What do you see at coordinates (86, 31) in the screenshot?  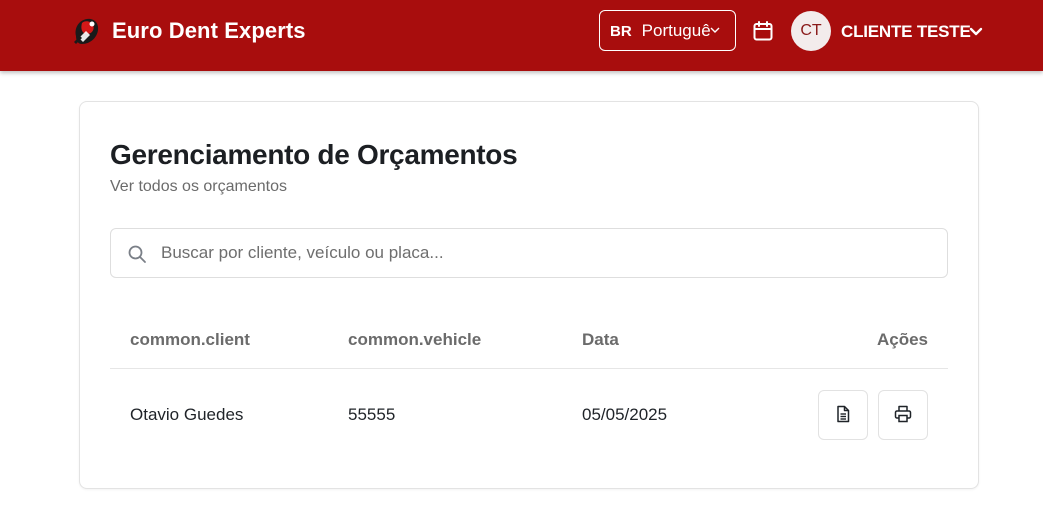 I see `logo-icon` at bounding box center [86, 31].